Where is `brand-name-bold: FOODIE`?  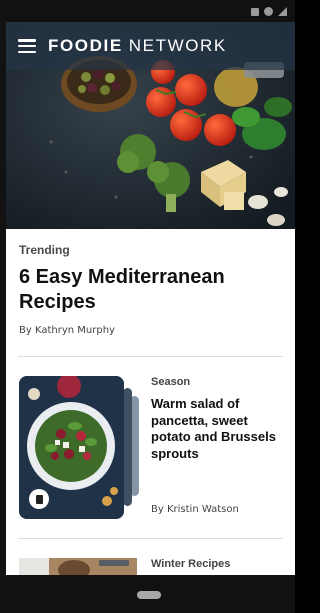 brand-name-bold: FOODIE is located at coordinates (85, 45).